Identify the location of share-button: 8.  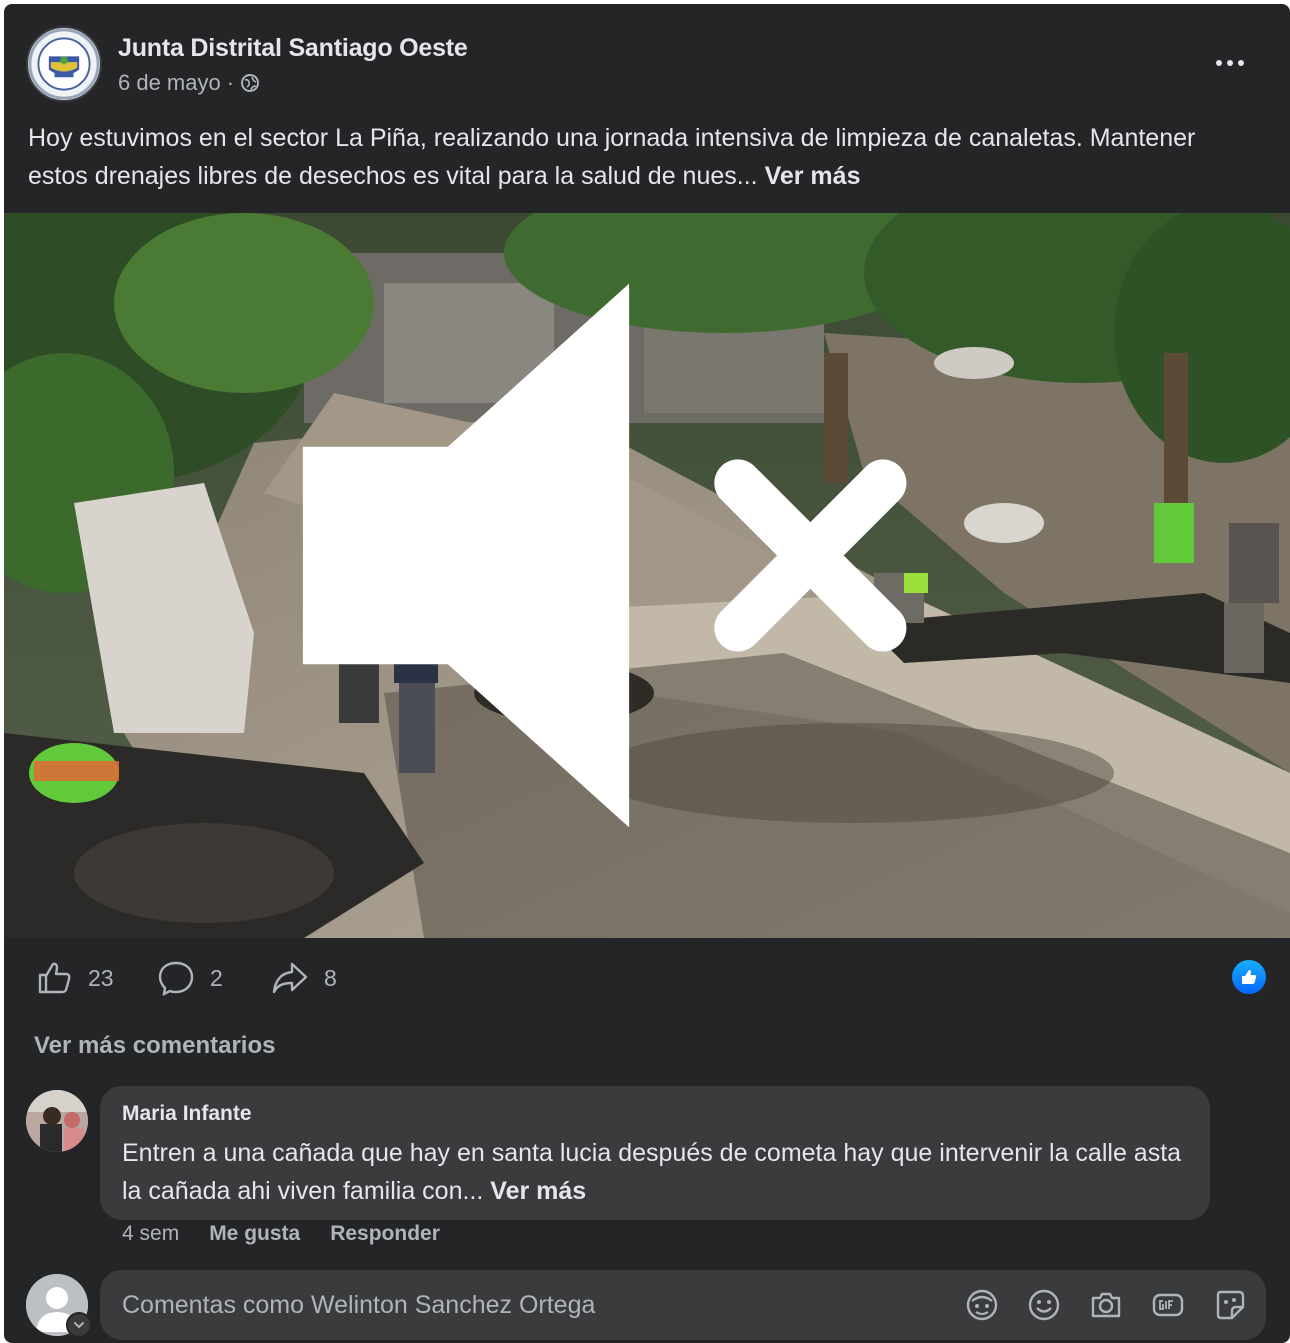
(303, 978).